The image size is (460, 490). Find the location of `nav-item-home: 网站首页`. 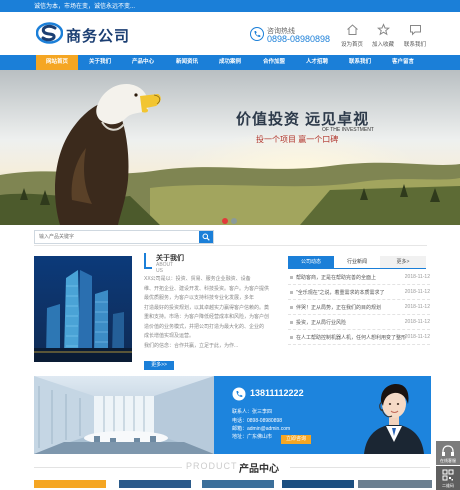

nav-item-home: 网站首页 is located at coordinates (57, 62).